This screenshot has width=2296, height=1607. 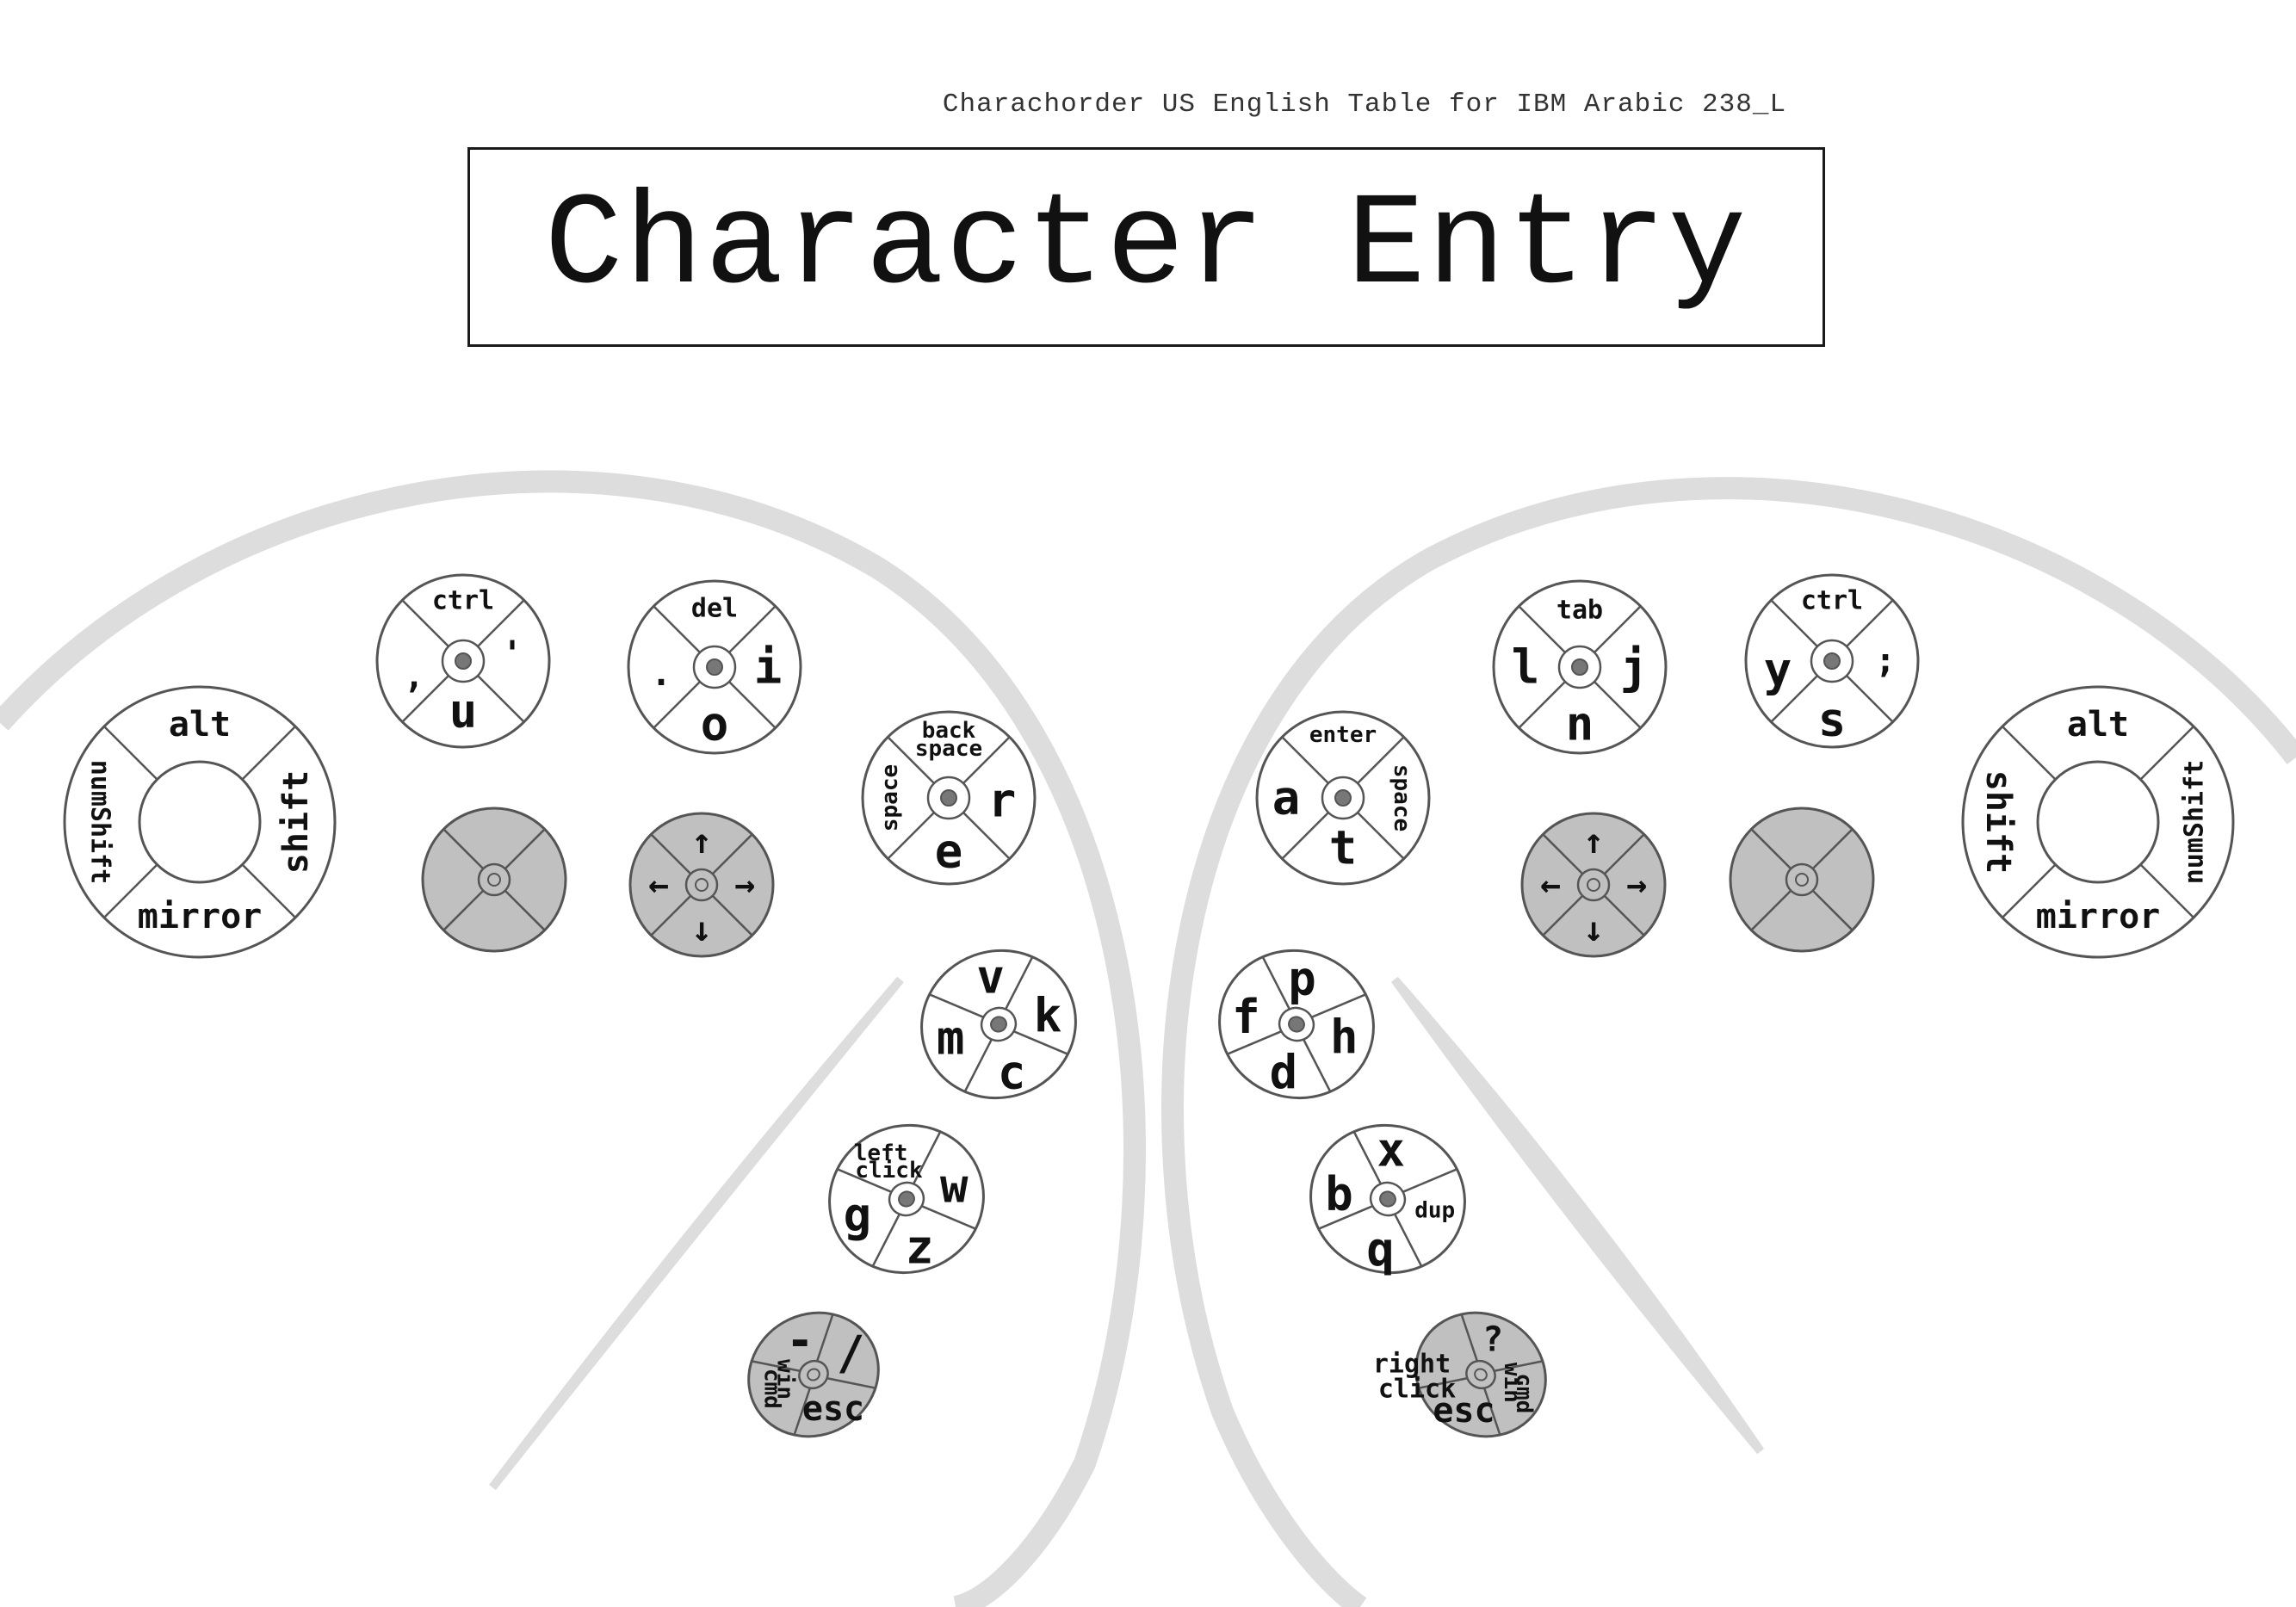 What do you see at coordinates (851, 1353) in the screenshot?
I see `key-label-right: /` at bounding box center [851, 1353].